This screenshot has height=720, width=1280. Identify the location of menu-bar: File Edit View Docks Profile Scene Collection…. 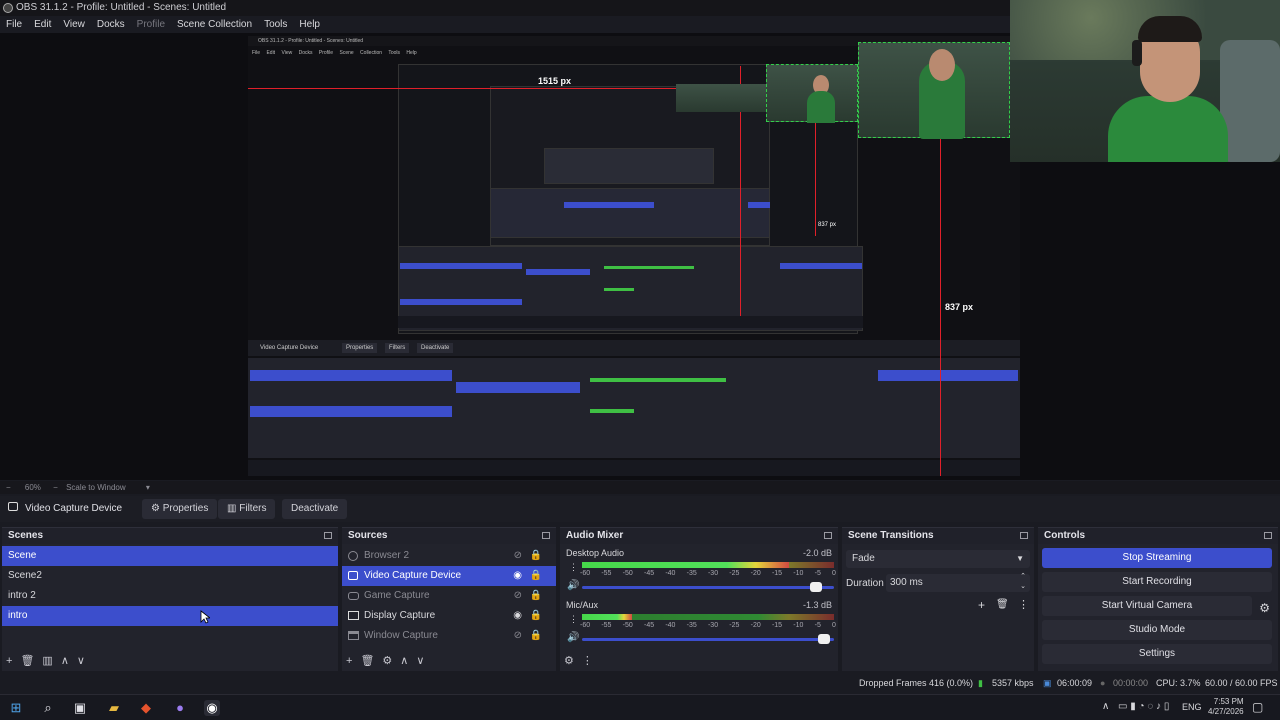
(505, 24).